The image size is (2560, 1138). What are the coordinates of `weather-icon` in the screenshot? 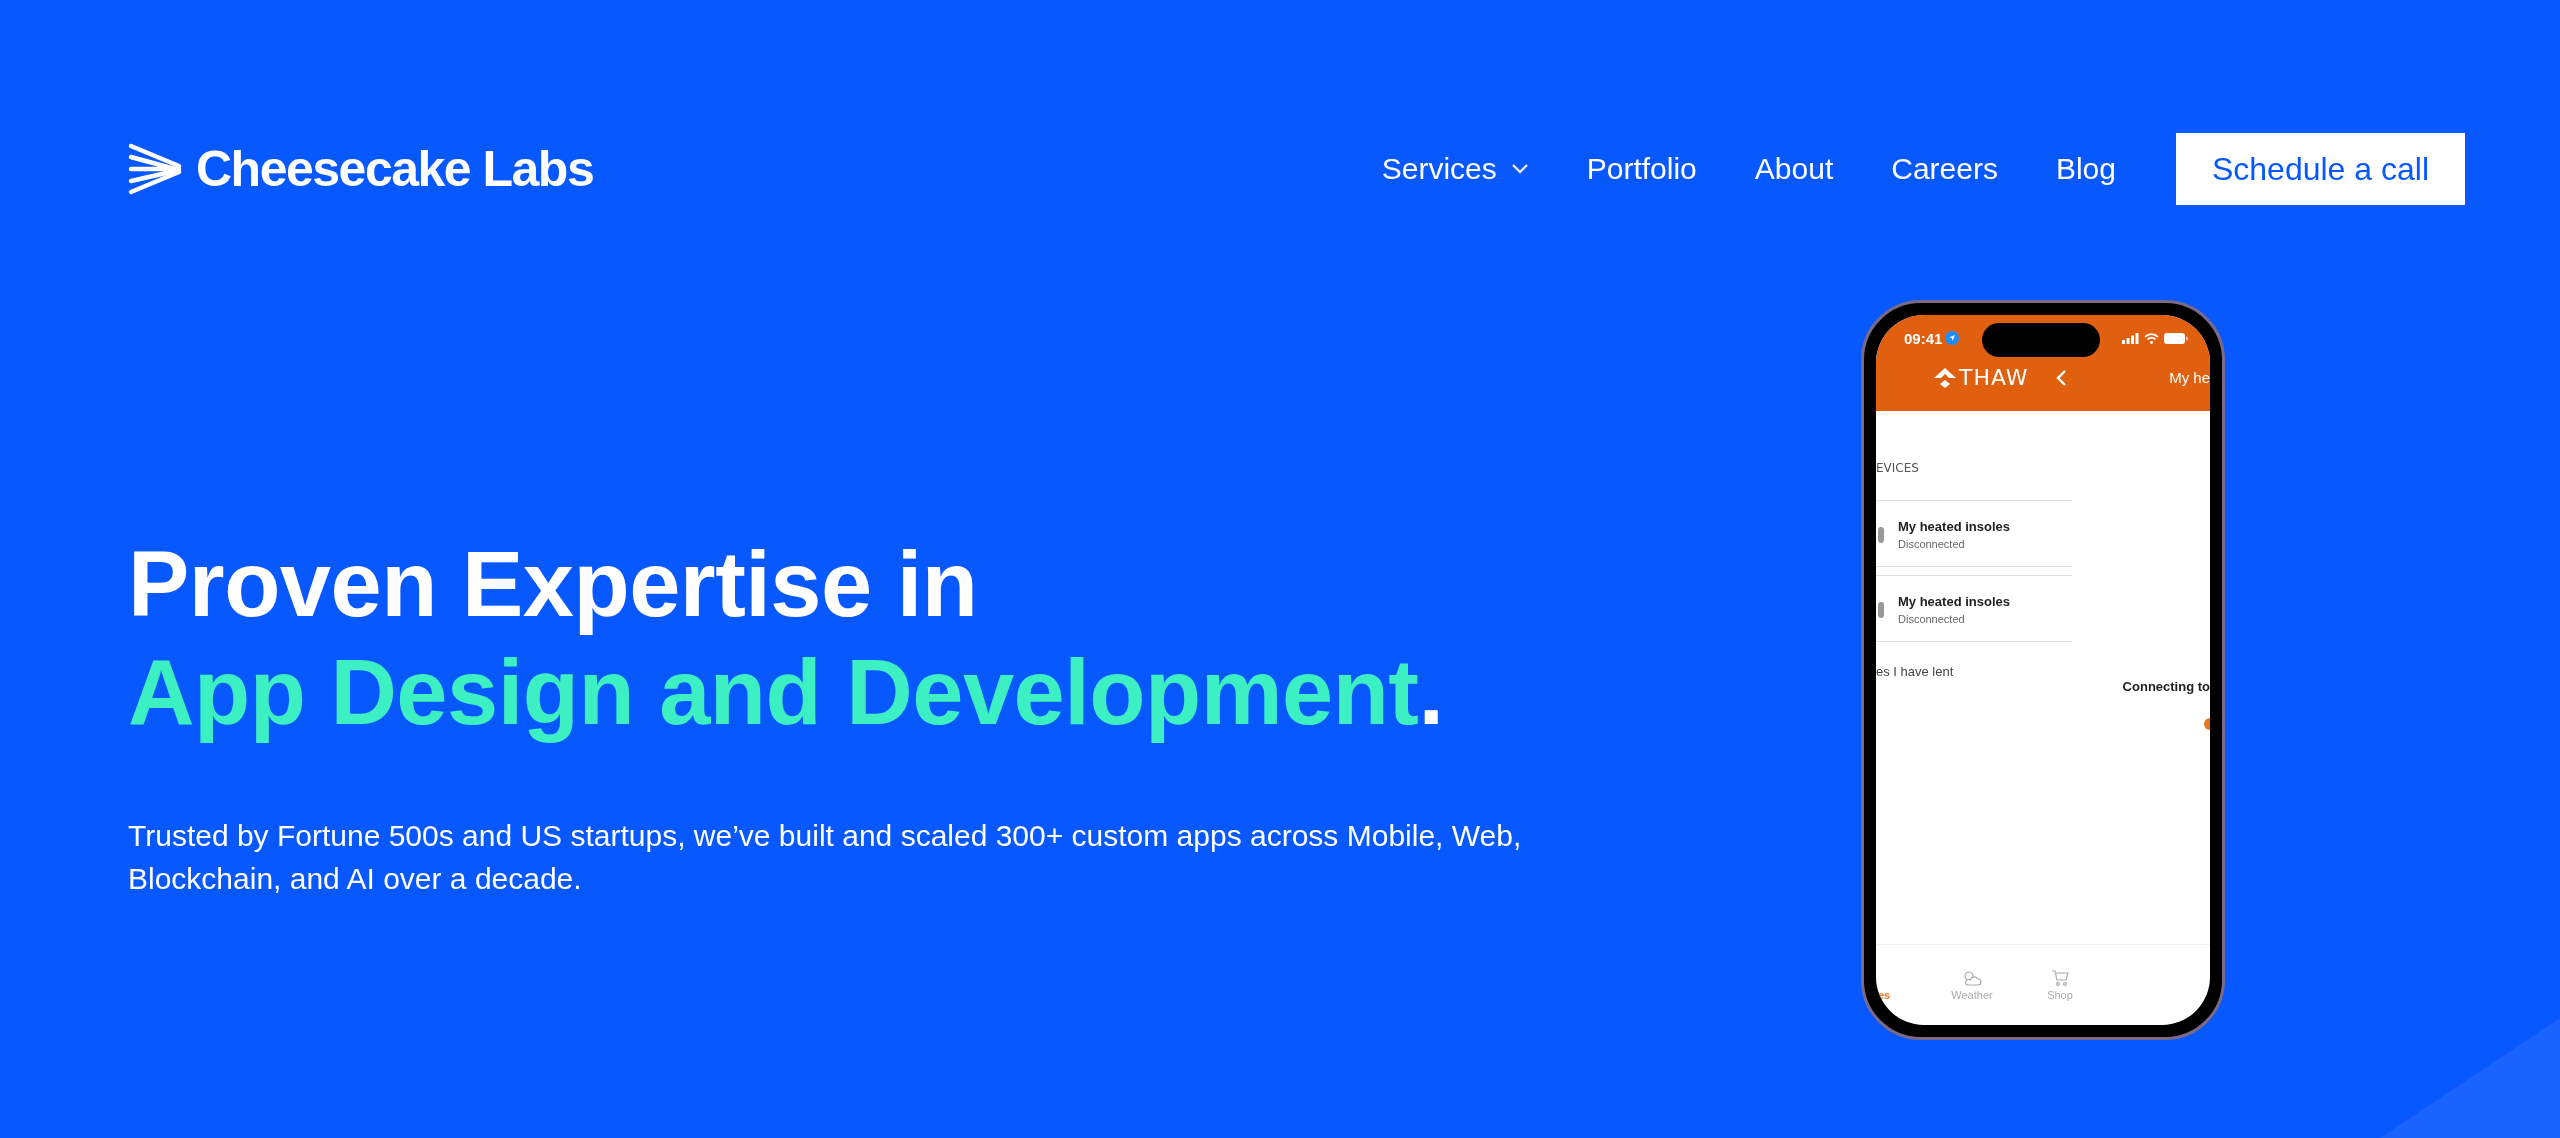 It's located at (1972, 978).